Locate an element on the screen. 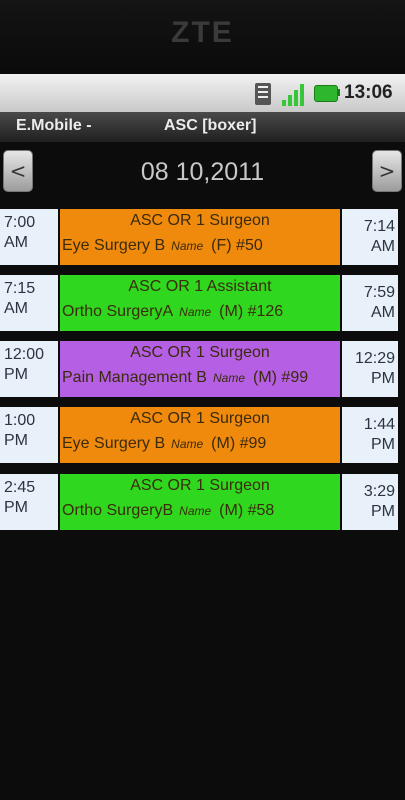 Image resolution: width=405 pixels, height=800 pixels. procedure-label: Ortho SurgeryB is located at coordinates (118, 510).